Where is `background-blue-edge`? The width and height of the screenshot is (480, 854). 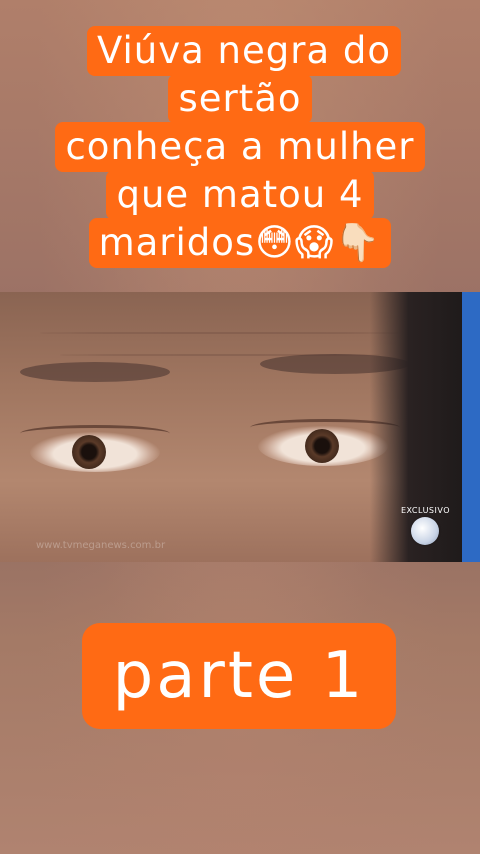 background-blue-edge is located at coordinates (471, 427).